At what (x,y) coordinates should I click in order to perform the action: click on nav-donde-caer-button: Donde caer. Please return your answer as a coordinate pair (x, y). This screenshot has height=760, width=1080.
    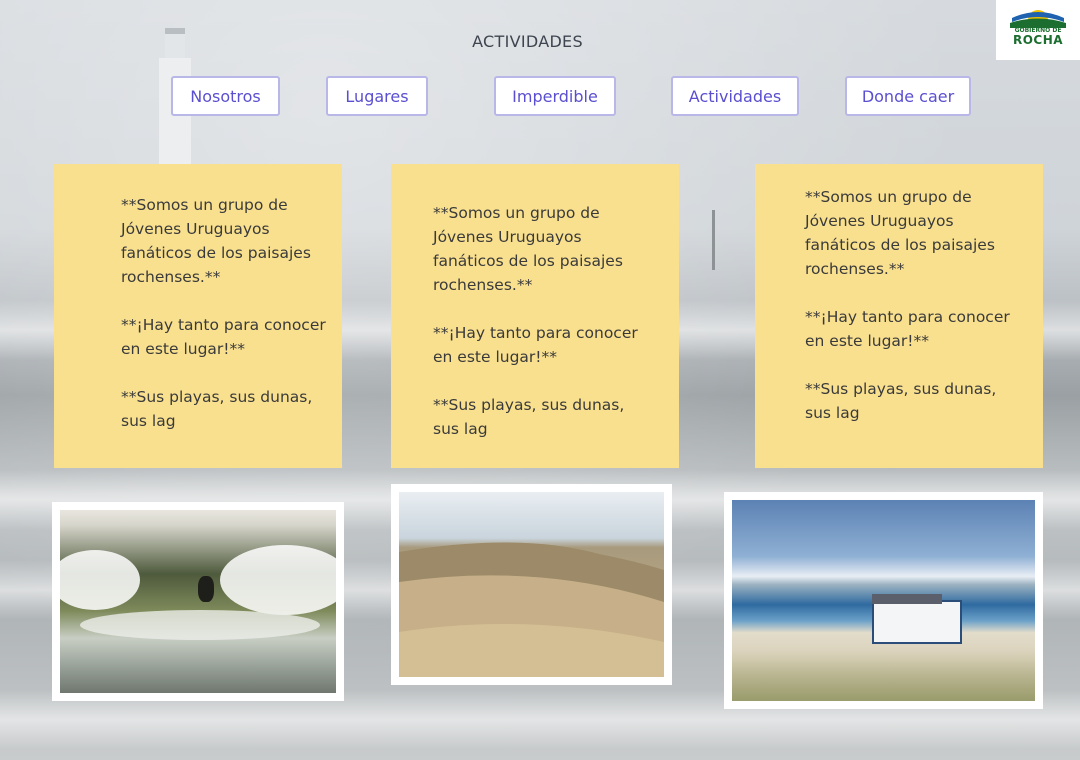
    Looking at the image, I should click on (908, 96).